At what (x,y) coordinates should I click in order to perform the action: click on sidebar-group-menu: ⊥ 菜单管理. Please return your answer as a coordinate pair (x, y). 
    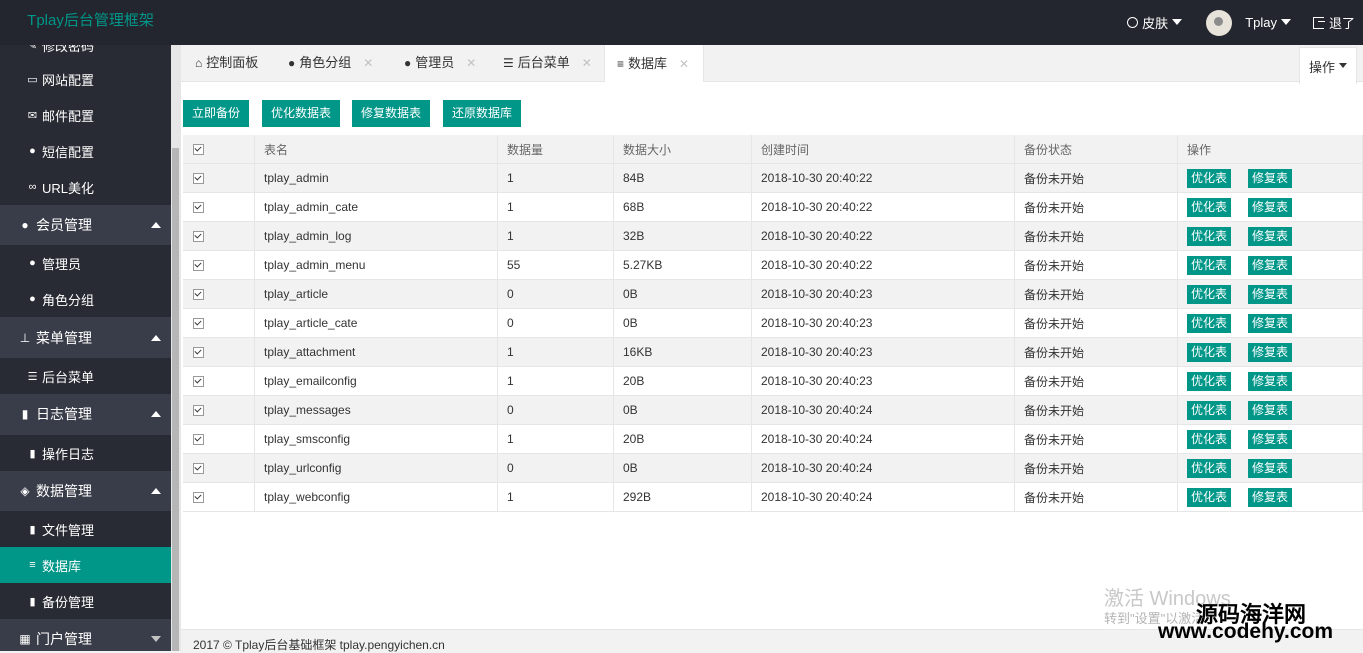
    Looking at the image, I should click on (85, 338).